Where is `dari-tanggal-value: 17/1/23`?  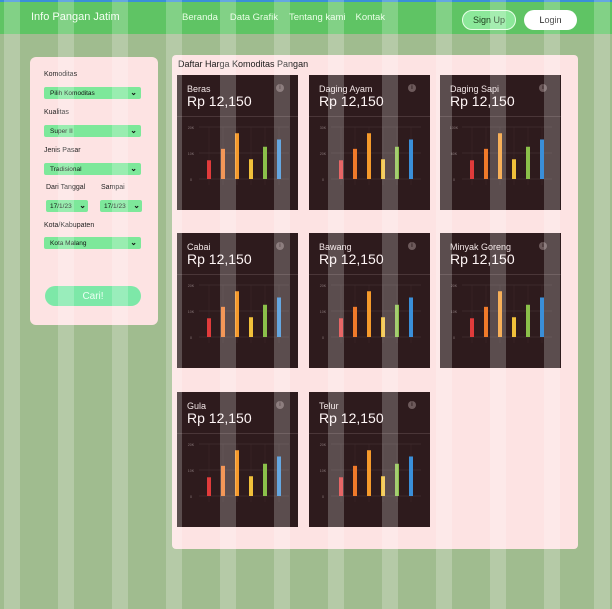 dari-tanggal-value: 17/1/23 is located at coordinates (61, 206).